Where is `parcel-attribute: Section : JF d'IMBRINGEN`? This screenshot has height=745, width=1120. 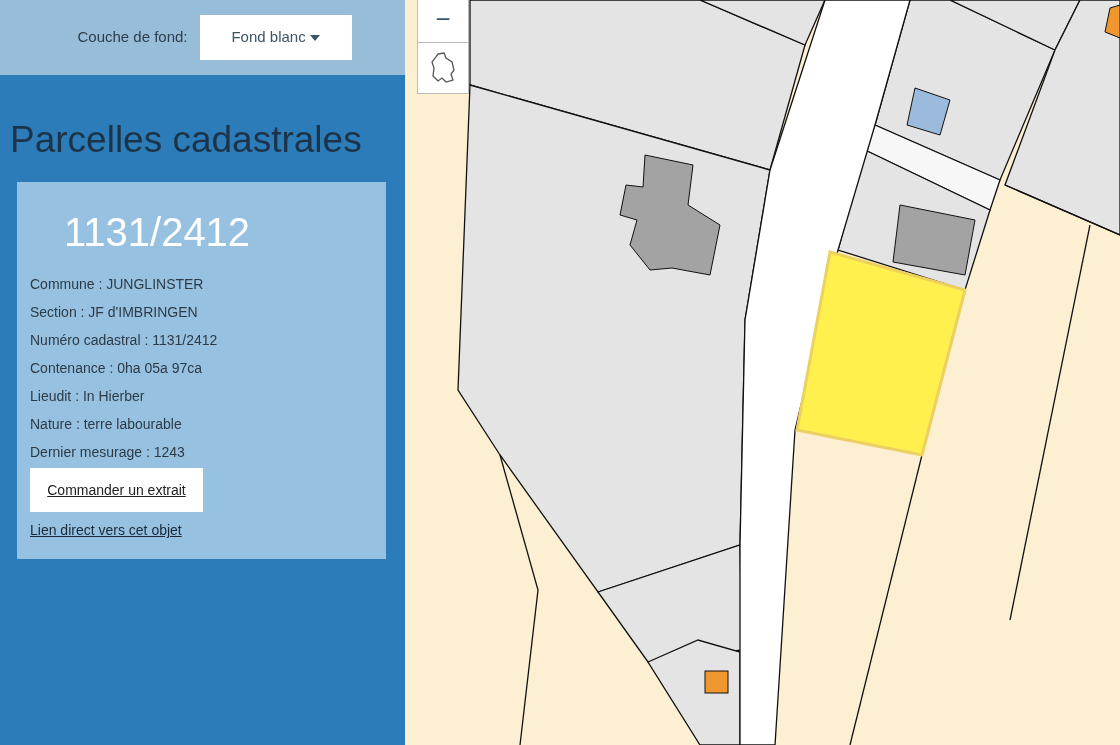 parcel-attribute: Section : JF d'IMBRINGEN is located at coordinates (114, 312).